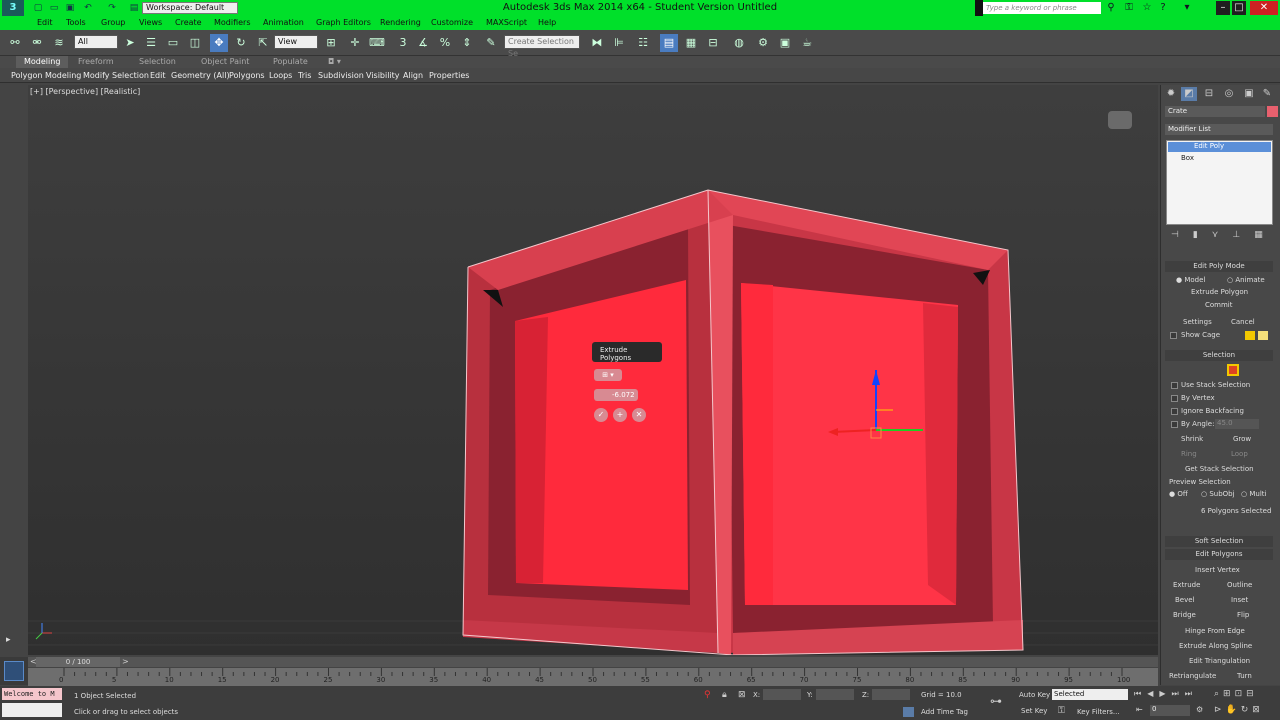  What do you see at coordinates (491, 43) in the screenshot?
I see `edit-named-sel-icon: ✎` at bounding box center [491, 43].